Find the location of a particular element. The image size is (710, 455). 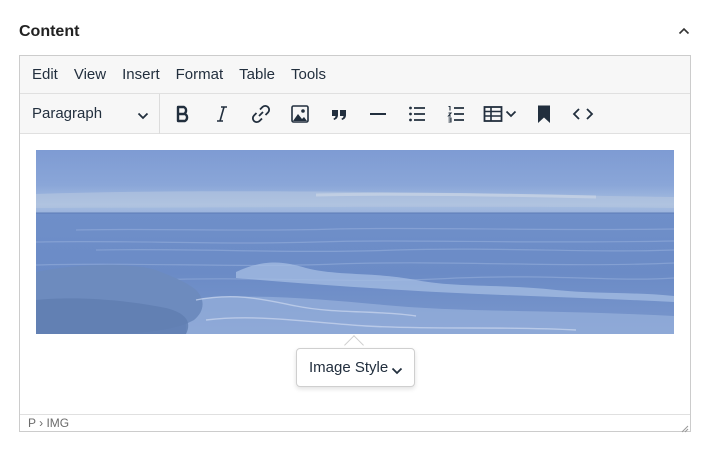

image-button is located at coordinates (300, 114).